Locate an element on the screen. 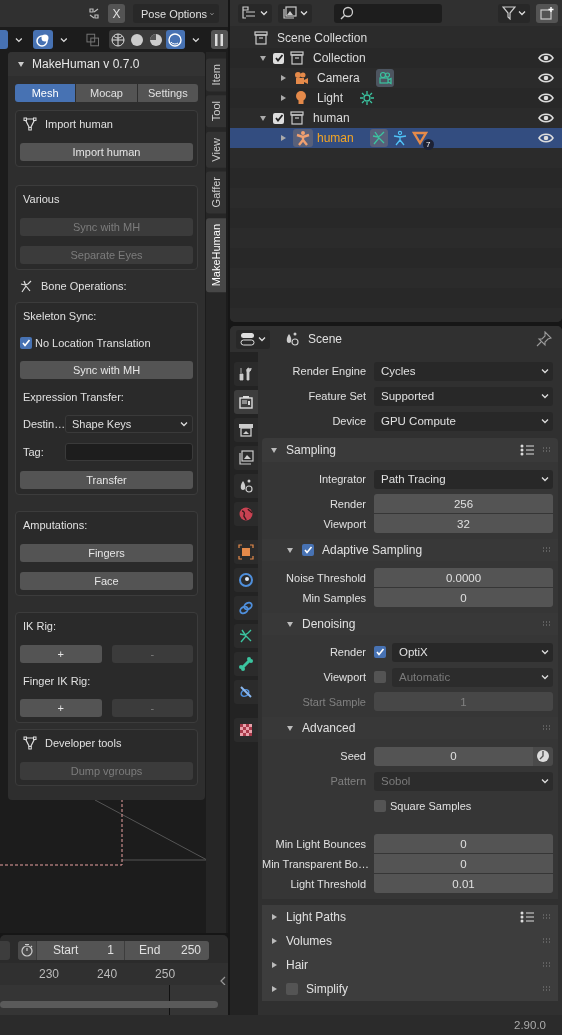  camera-data-icon is located at coordinates (384, 78).